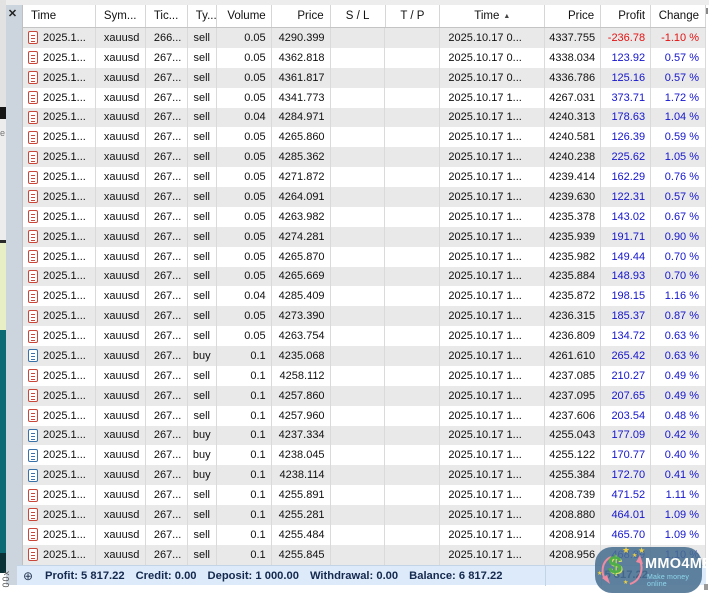 Image resolution: width=709 pixels, height=599 pixels. I want to click on cell-price: 4341.773, so click(301, 97).